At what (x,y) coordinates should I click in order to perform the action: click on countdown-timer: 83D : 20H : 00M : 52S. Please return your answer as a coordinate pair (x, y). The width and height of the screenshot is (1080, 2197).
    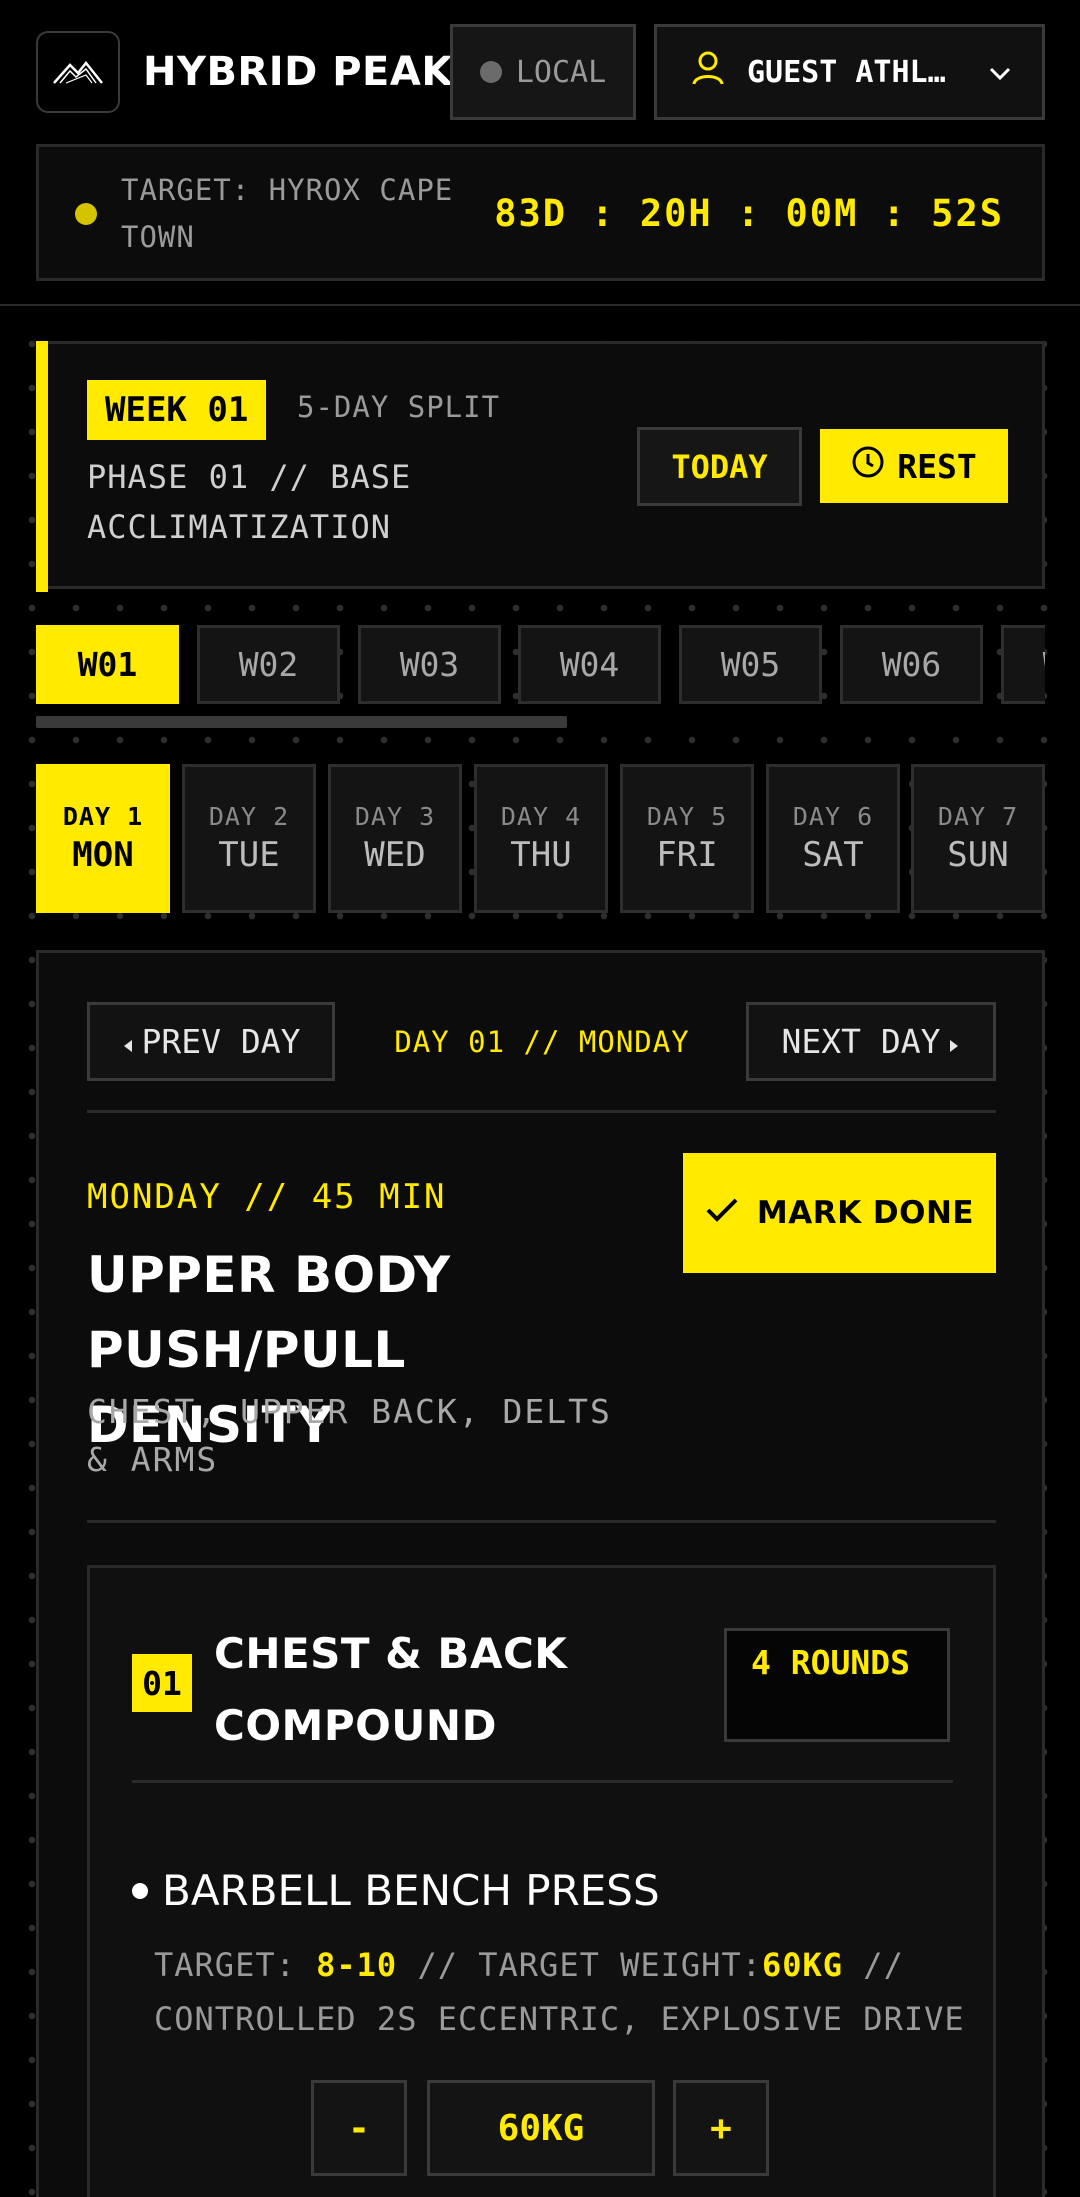
    Looking at the image, I should click on (749, 213).